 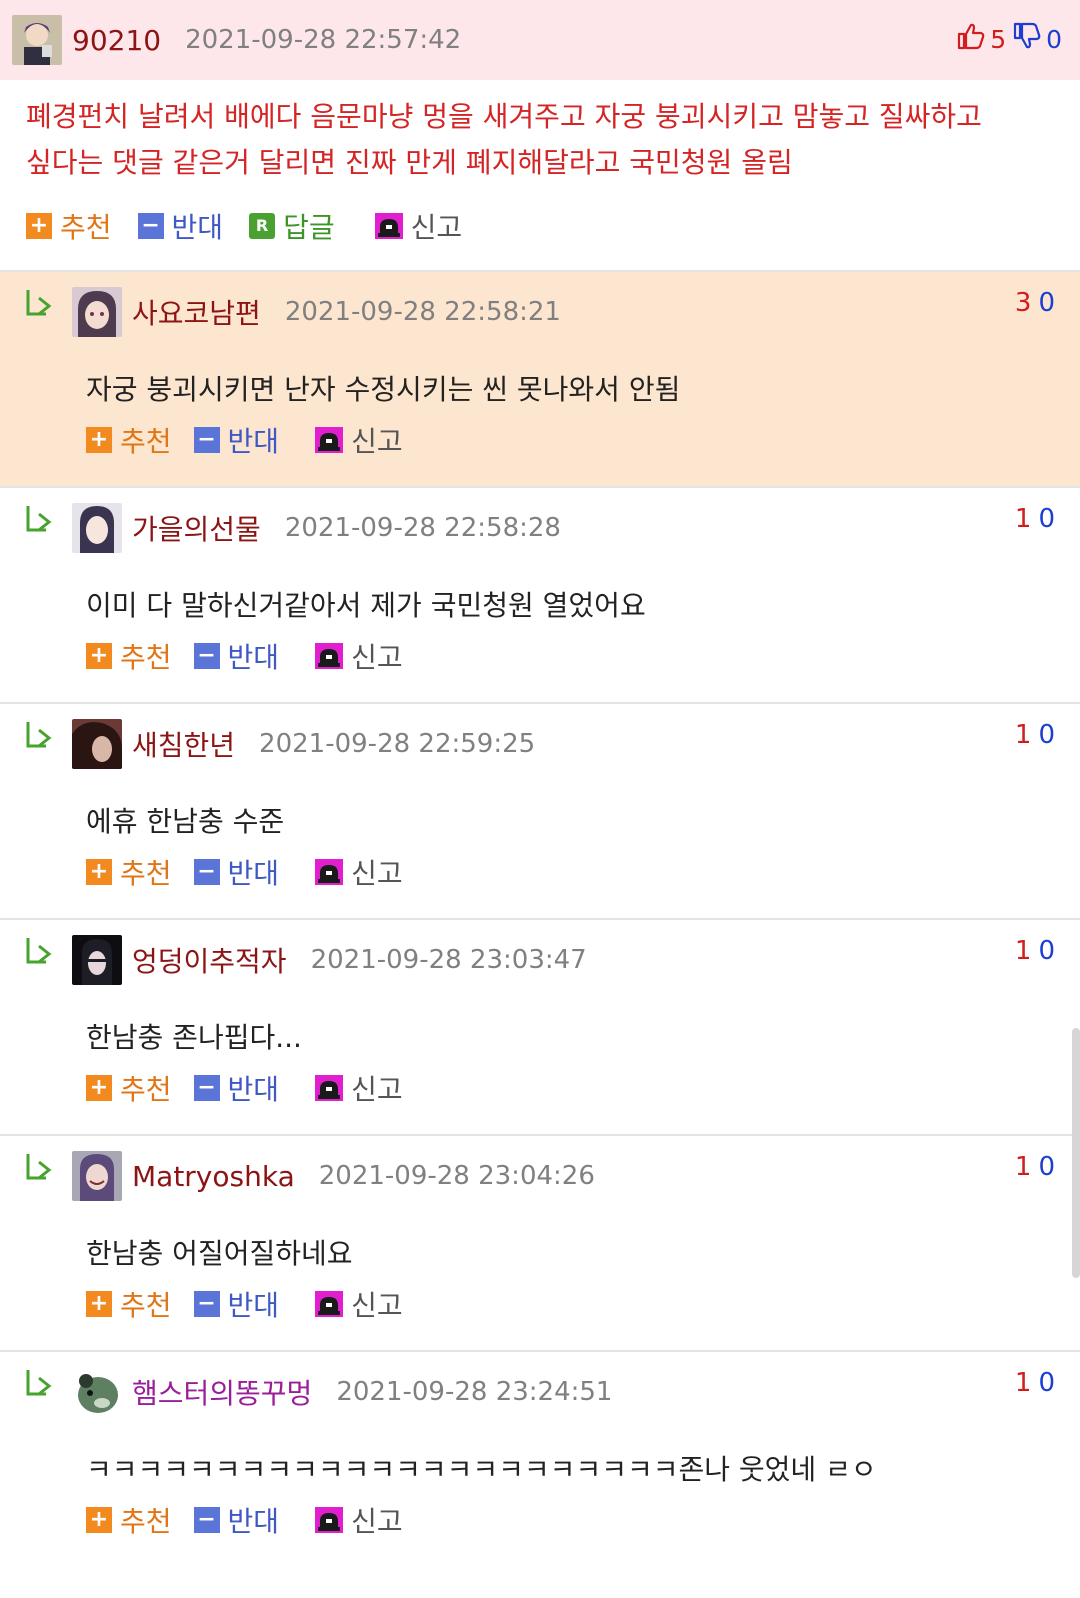 What do you see at coordinates (196, 528) in the screenshot?
I see `reply-username: 가을의선물` at bounding box center [196, 528].